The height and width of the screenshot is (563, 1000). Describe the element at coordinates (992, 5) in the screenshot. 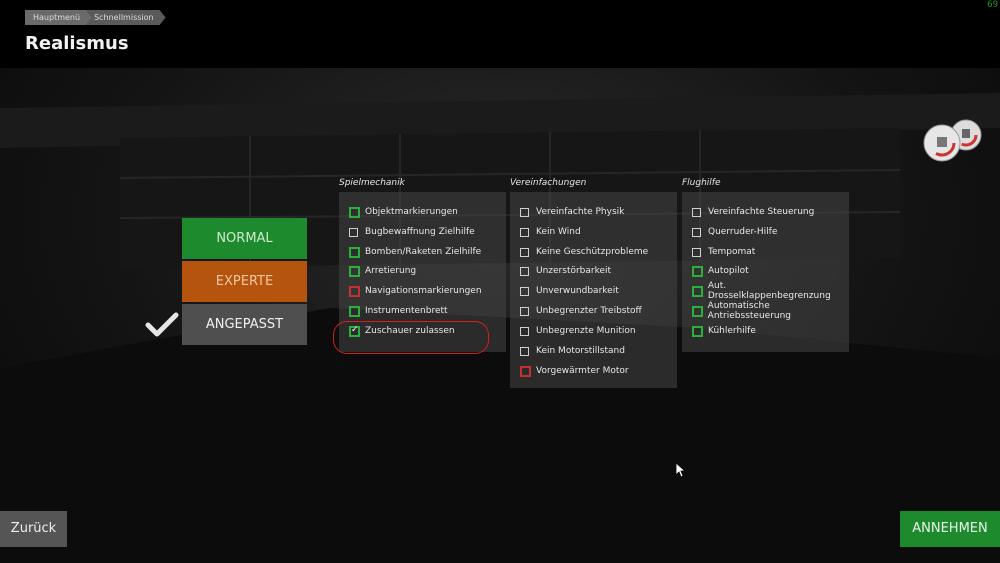

I see `fps-counter: 69` at that location.